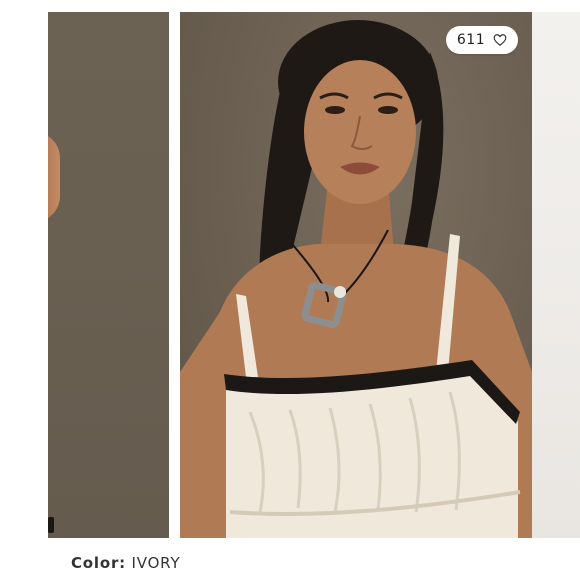 Image resolution: width=580 pixels, height=580 pixels. What do you see at coordinates (335, 110) in the screenshot?
I see `left-eye` at bounding box center [335, 110].